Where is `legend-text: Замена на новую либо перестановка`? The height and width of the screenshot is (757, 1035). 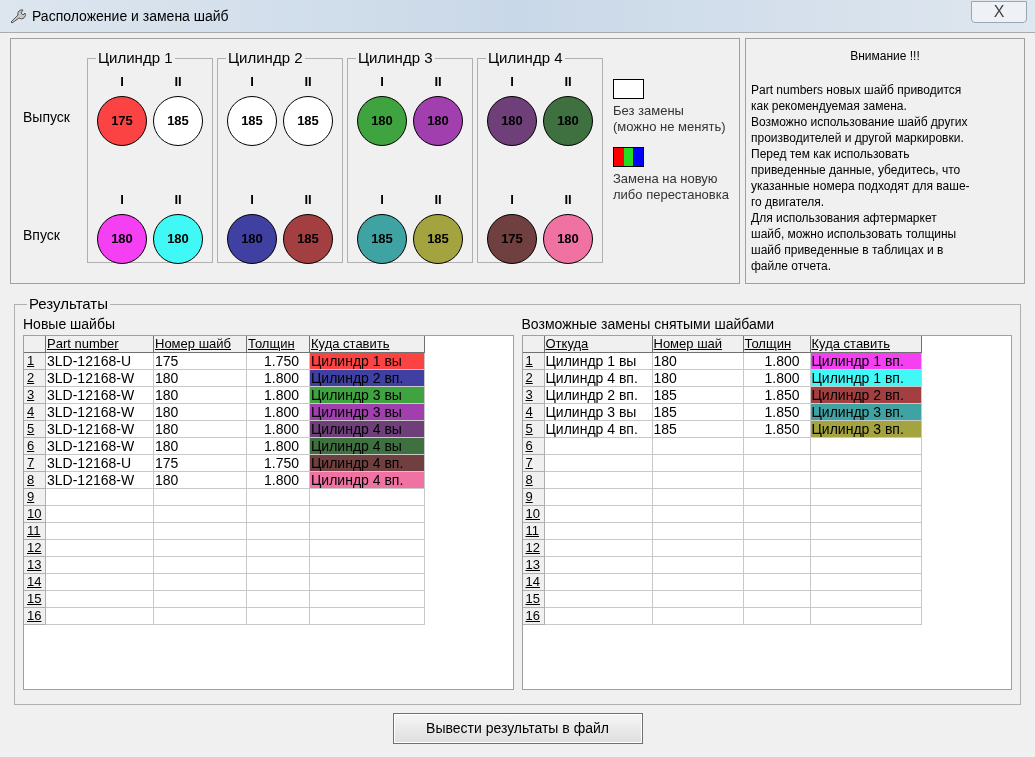
legend-text: Замена на новую либо перестановка is located at coordinates (671, 187).